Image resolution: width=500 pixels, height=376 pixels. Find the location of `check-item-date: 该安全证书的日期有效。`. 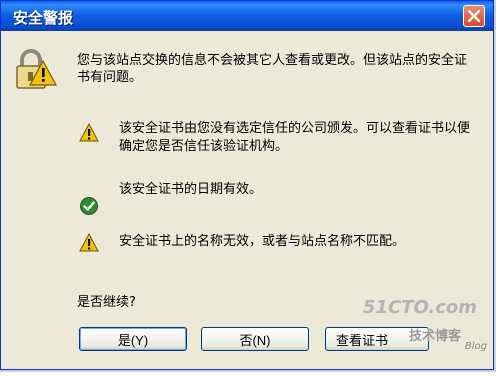

check-item-date: 该安全证书的日期有效。 is located at coordinates (191, 189).